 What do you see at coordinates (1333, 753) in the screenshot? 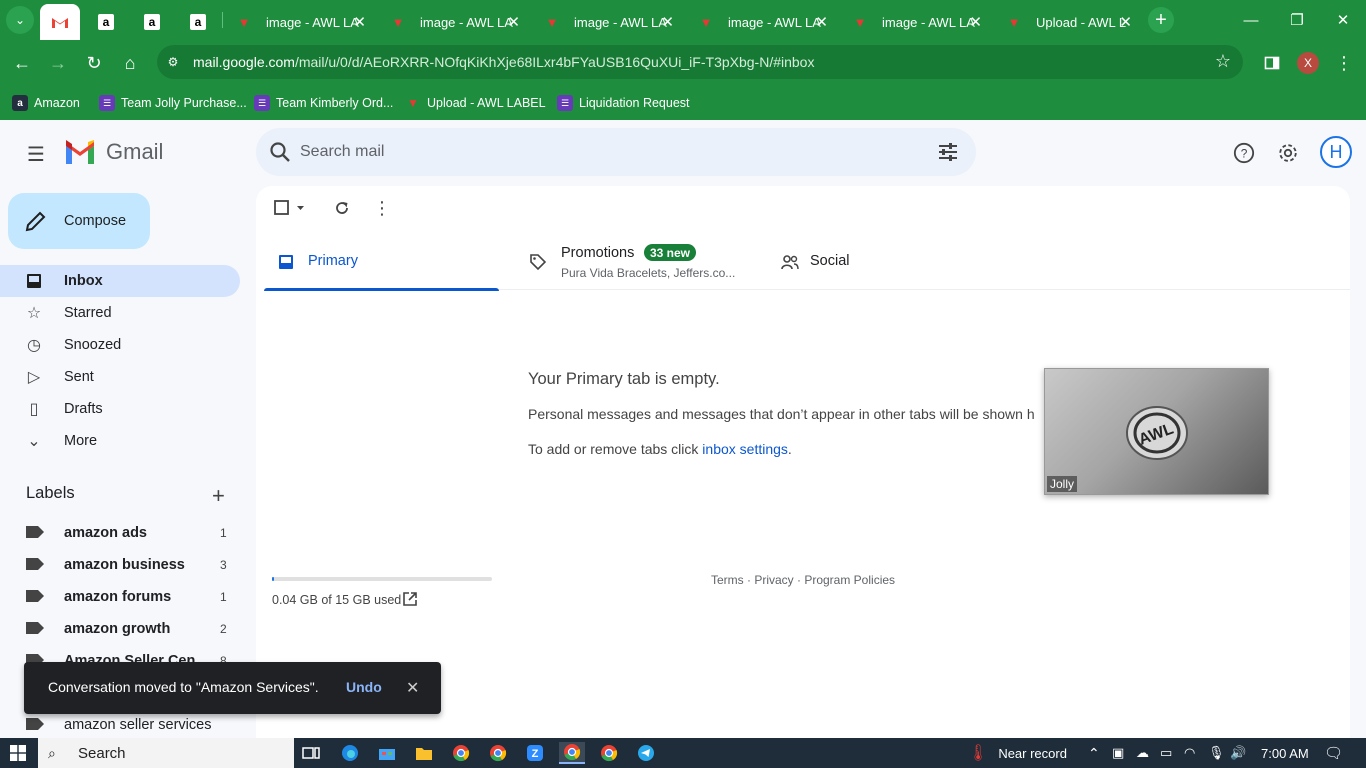
I see `notifications-icon: 🗨` at bounding box center [1333, 753].